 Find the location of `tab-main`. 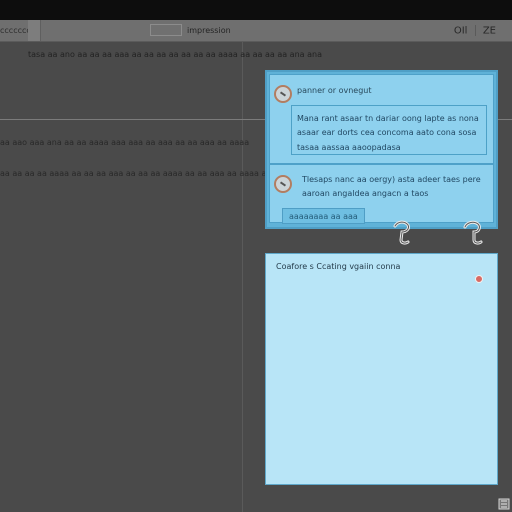

tab-main is located at coordinates (34, 30).